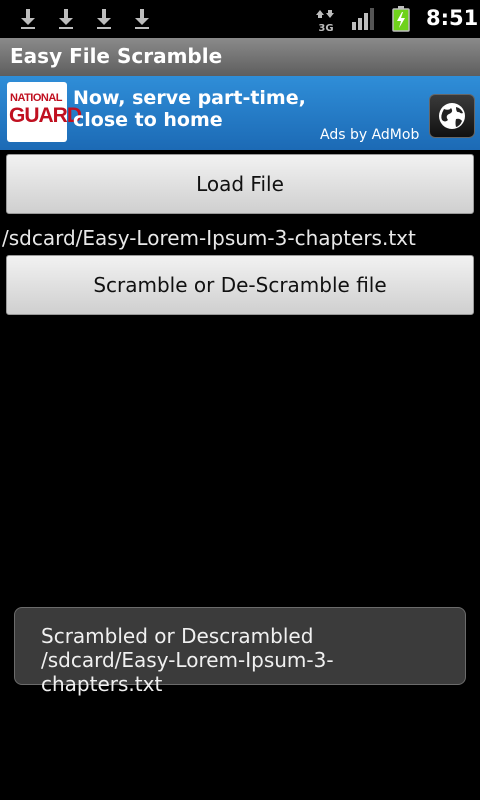 Image resolution: width=480 pixels, height=800 pixels. Describe the element at coordinates (240, 285) in the screenshot. I see `scramble-button: Scramble or De-Scramble file` at that location.